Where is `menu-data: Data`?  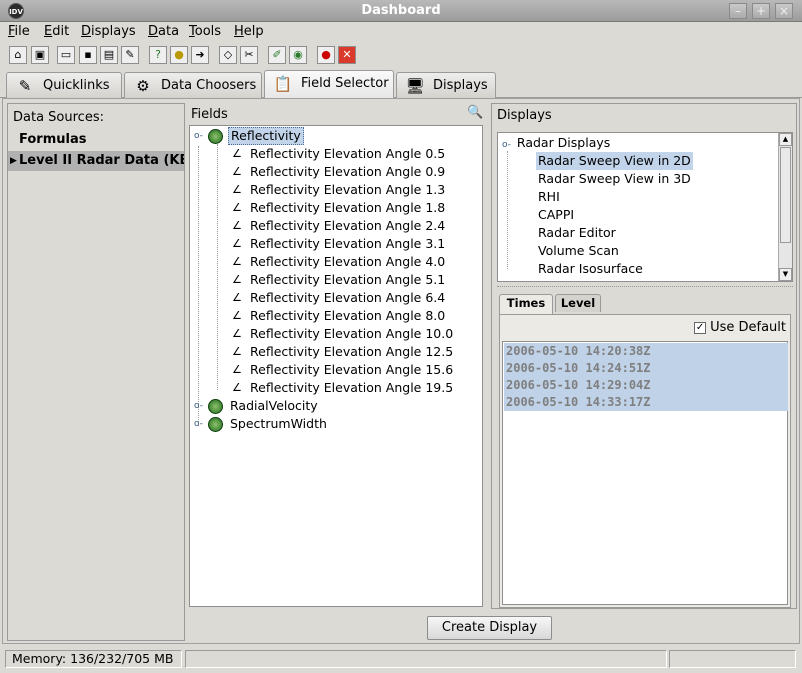
menu-data: Data is located at coordinates (163, 31).